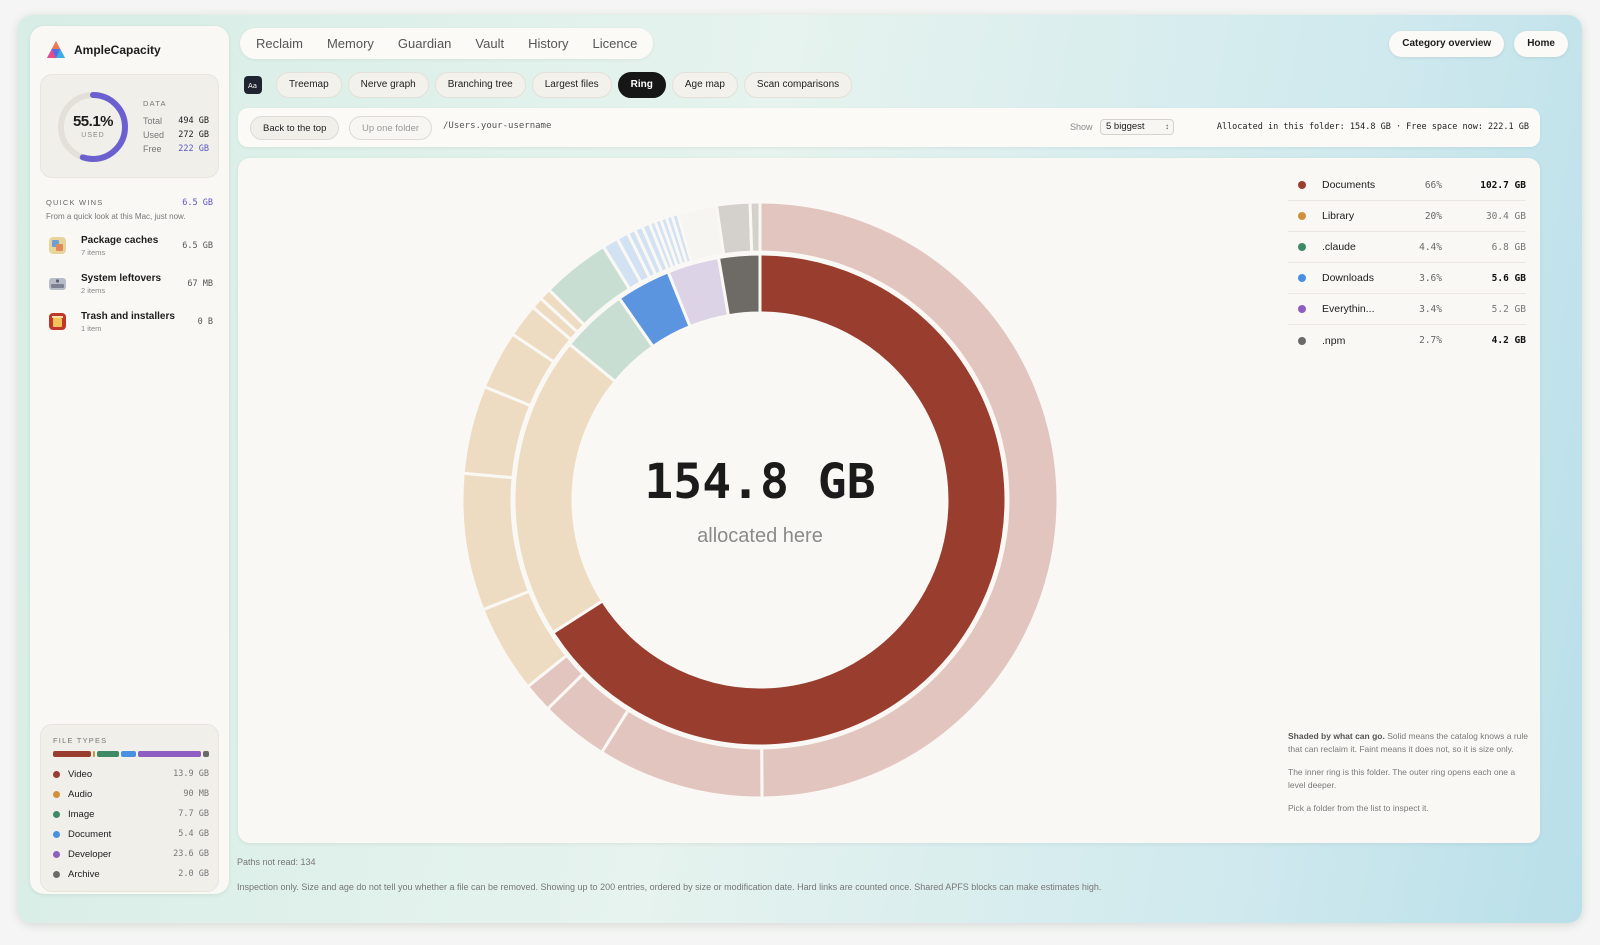 The image size is (1600, 945). Describe the element at coordinates (760, 536) in the screenshot. I see `ring-center-label: allocated here` at that location.